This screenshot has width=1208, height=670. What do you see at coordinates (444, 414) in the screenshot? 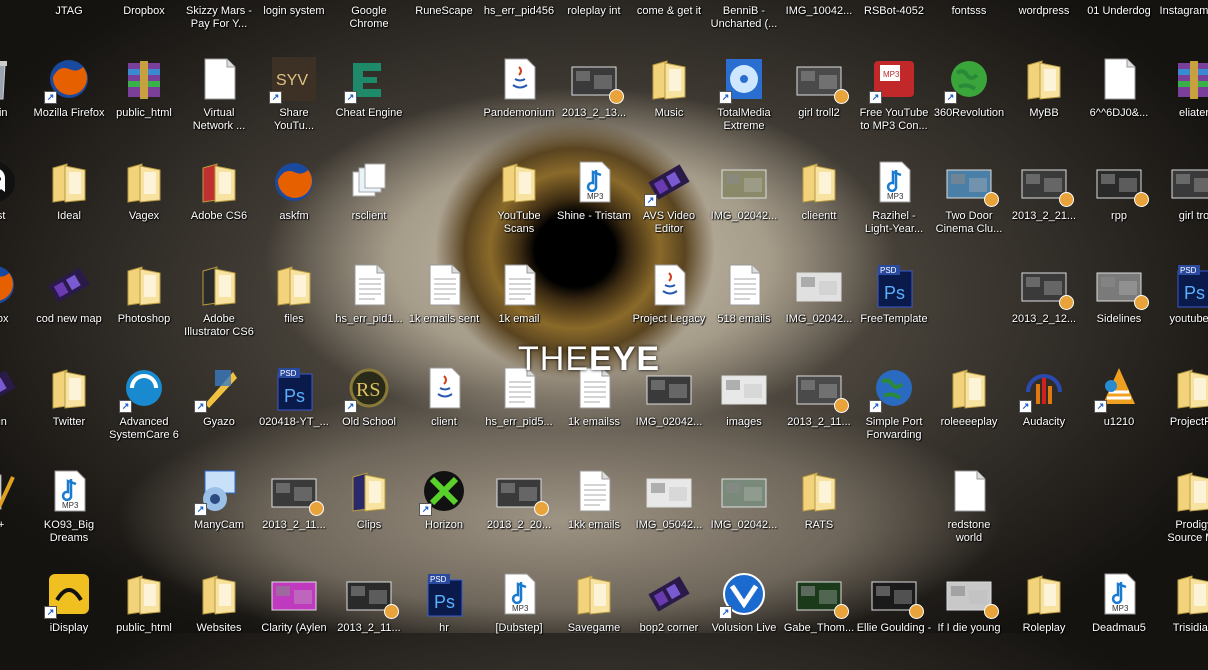
I see `desktop-item: client` at bounding box center [444, 414].